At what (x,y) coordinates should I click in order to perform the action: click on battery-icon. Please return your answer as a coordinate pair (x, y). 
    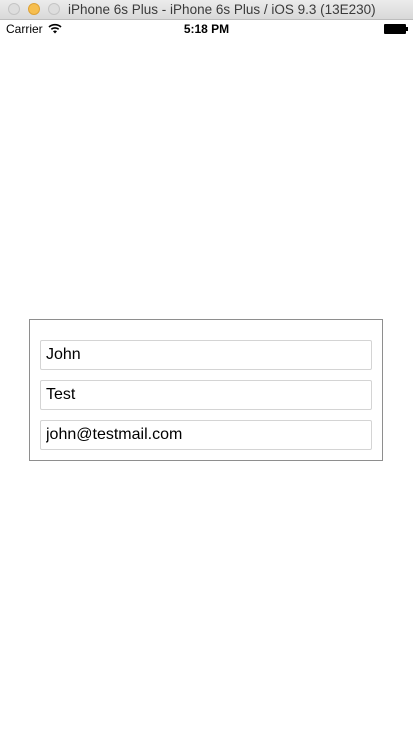
    Looking at the image, I should click on (396, 29).